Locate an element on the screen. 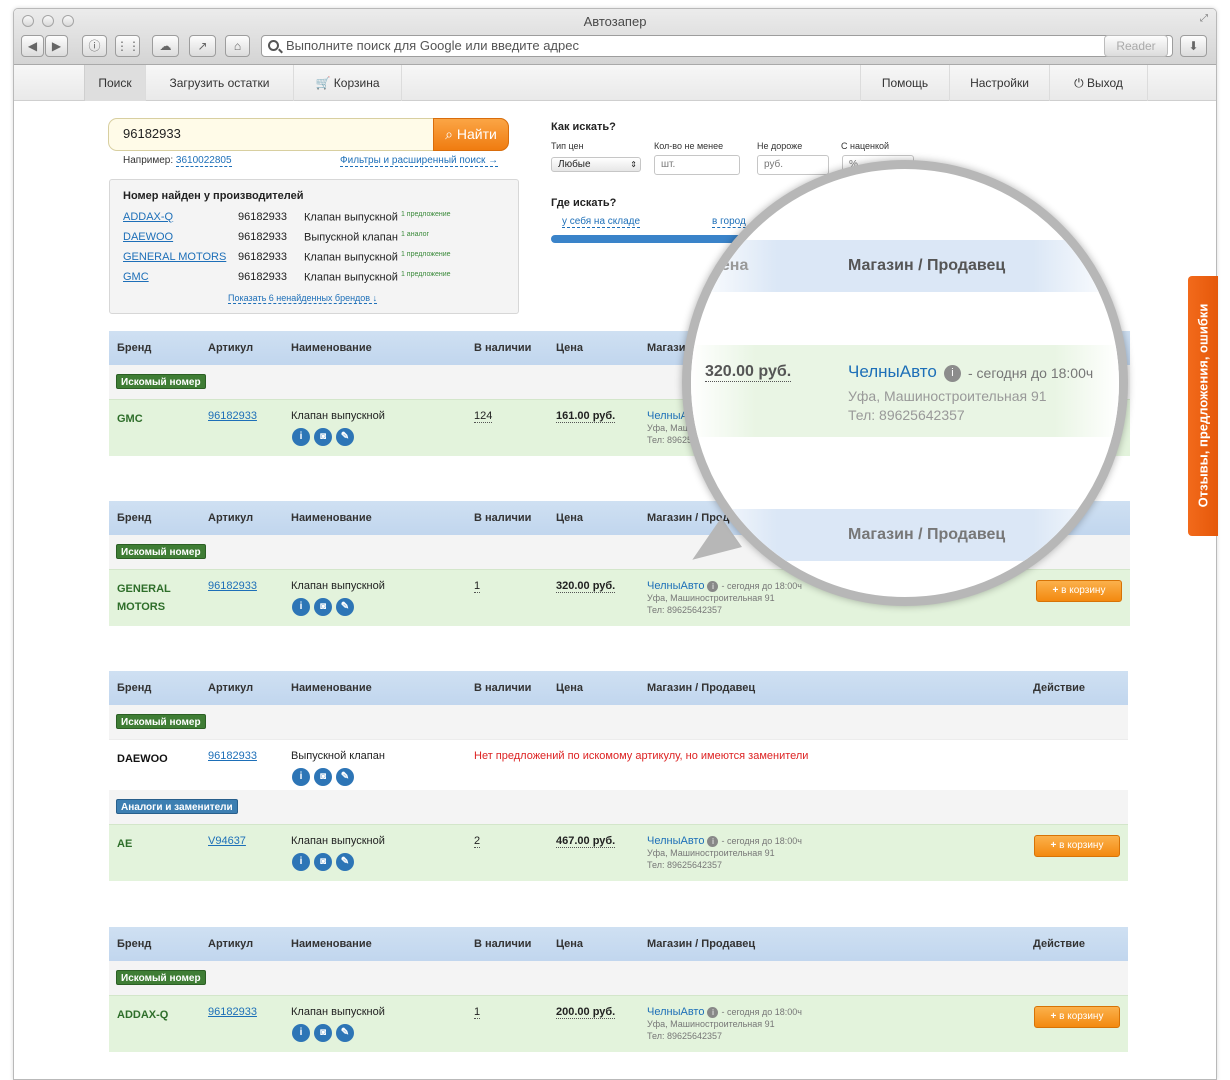 This screenshot has height=1080, width=1230. find-button: ⌕ Найти is located at coordinates (471, 134).